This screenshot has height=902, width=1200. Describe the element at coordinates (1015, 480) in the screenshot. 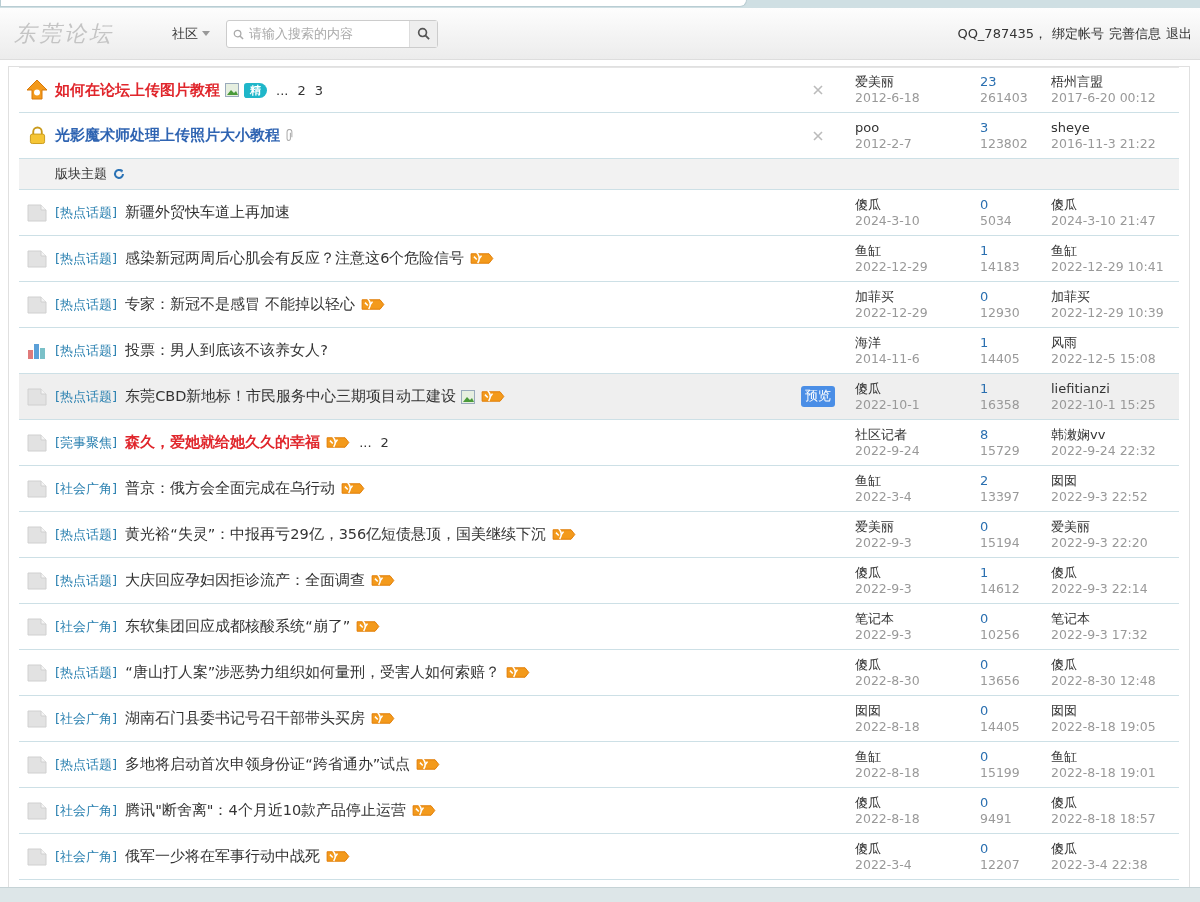

I see `reply-count: 2` at that location.